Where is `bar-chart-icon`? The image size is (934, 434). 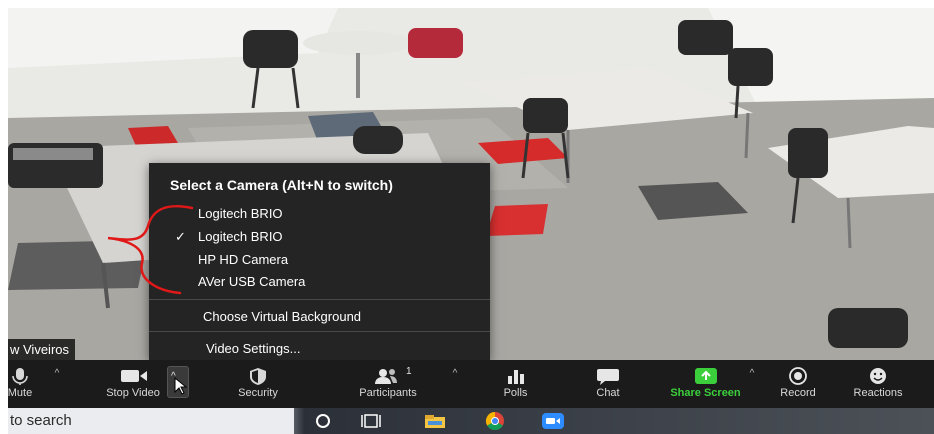
bar-chart-icon is located at coordinates (516, 377).